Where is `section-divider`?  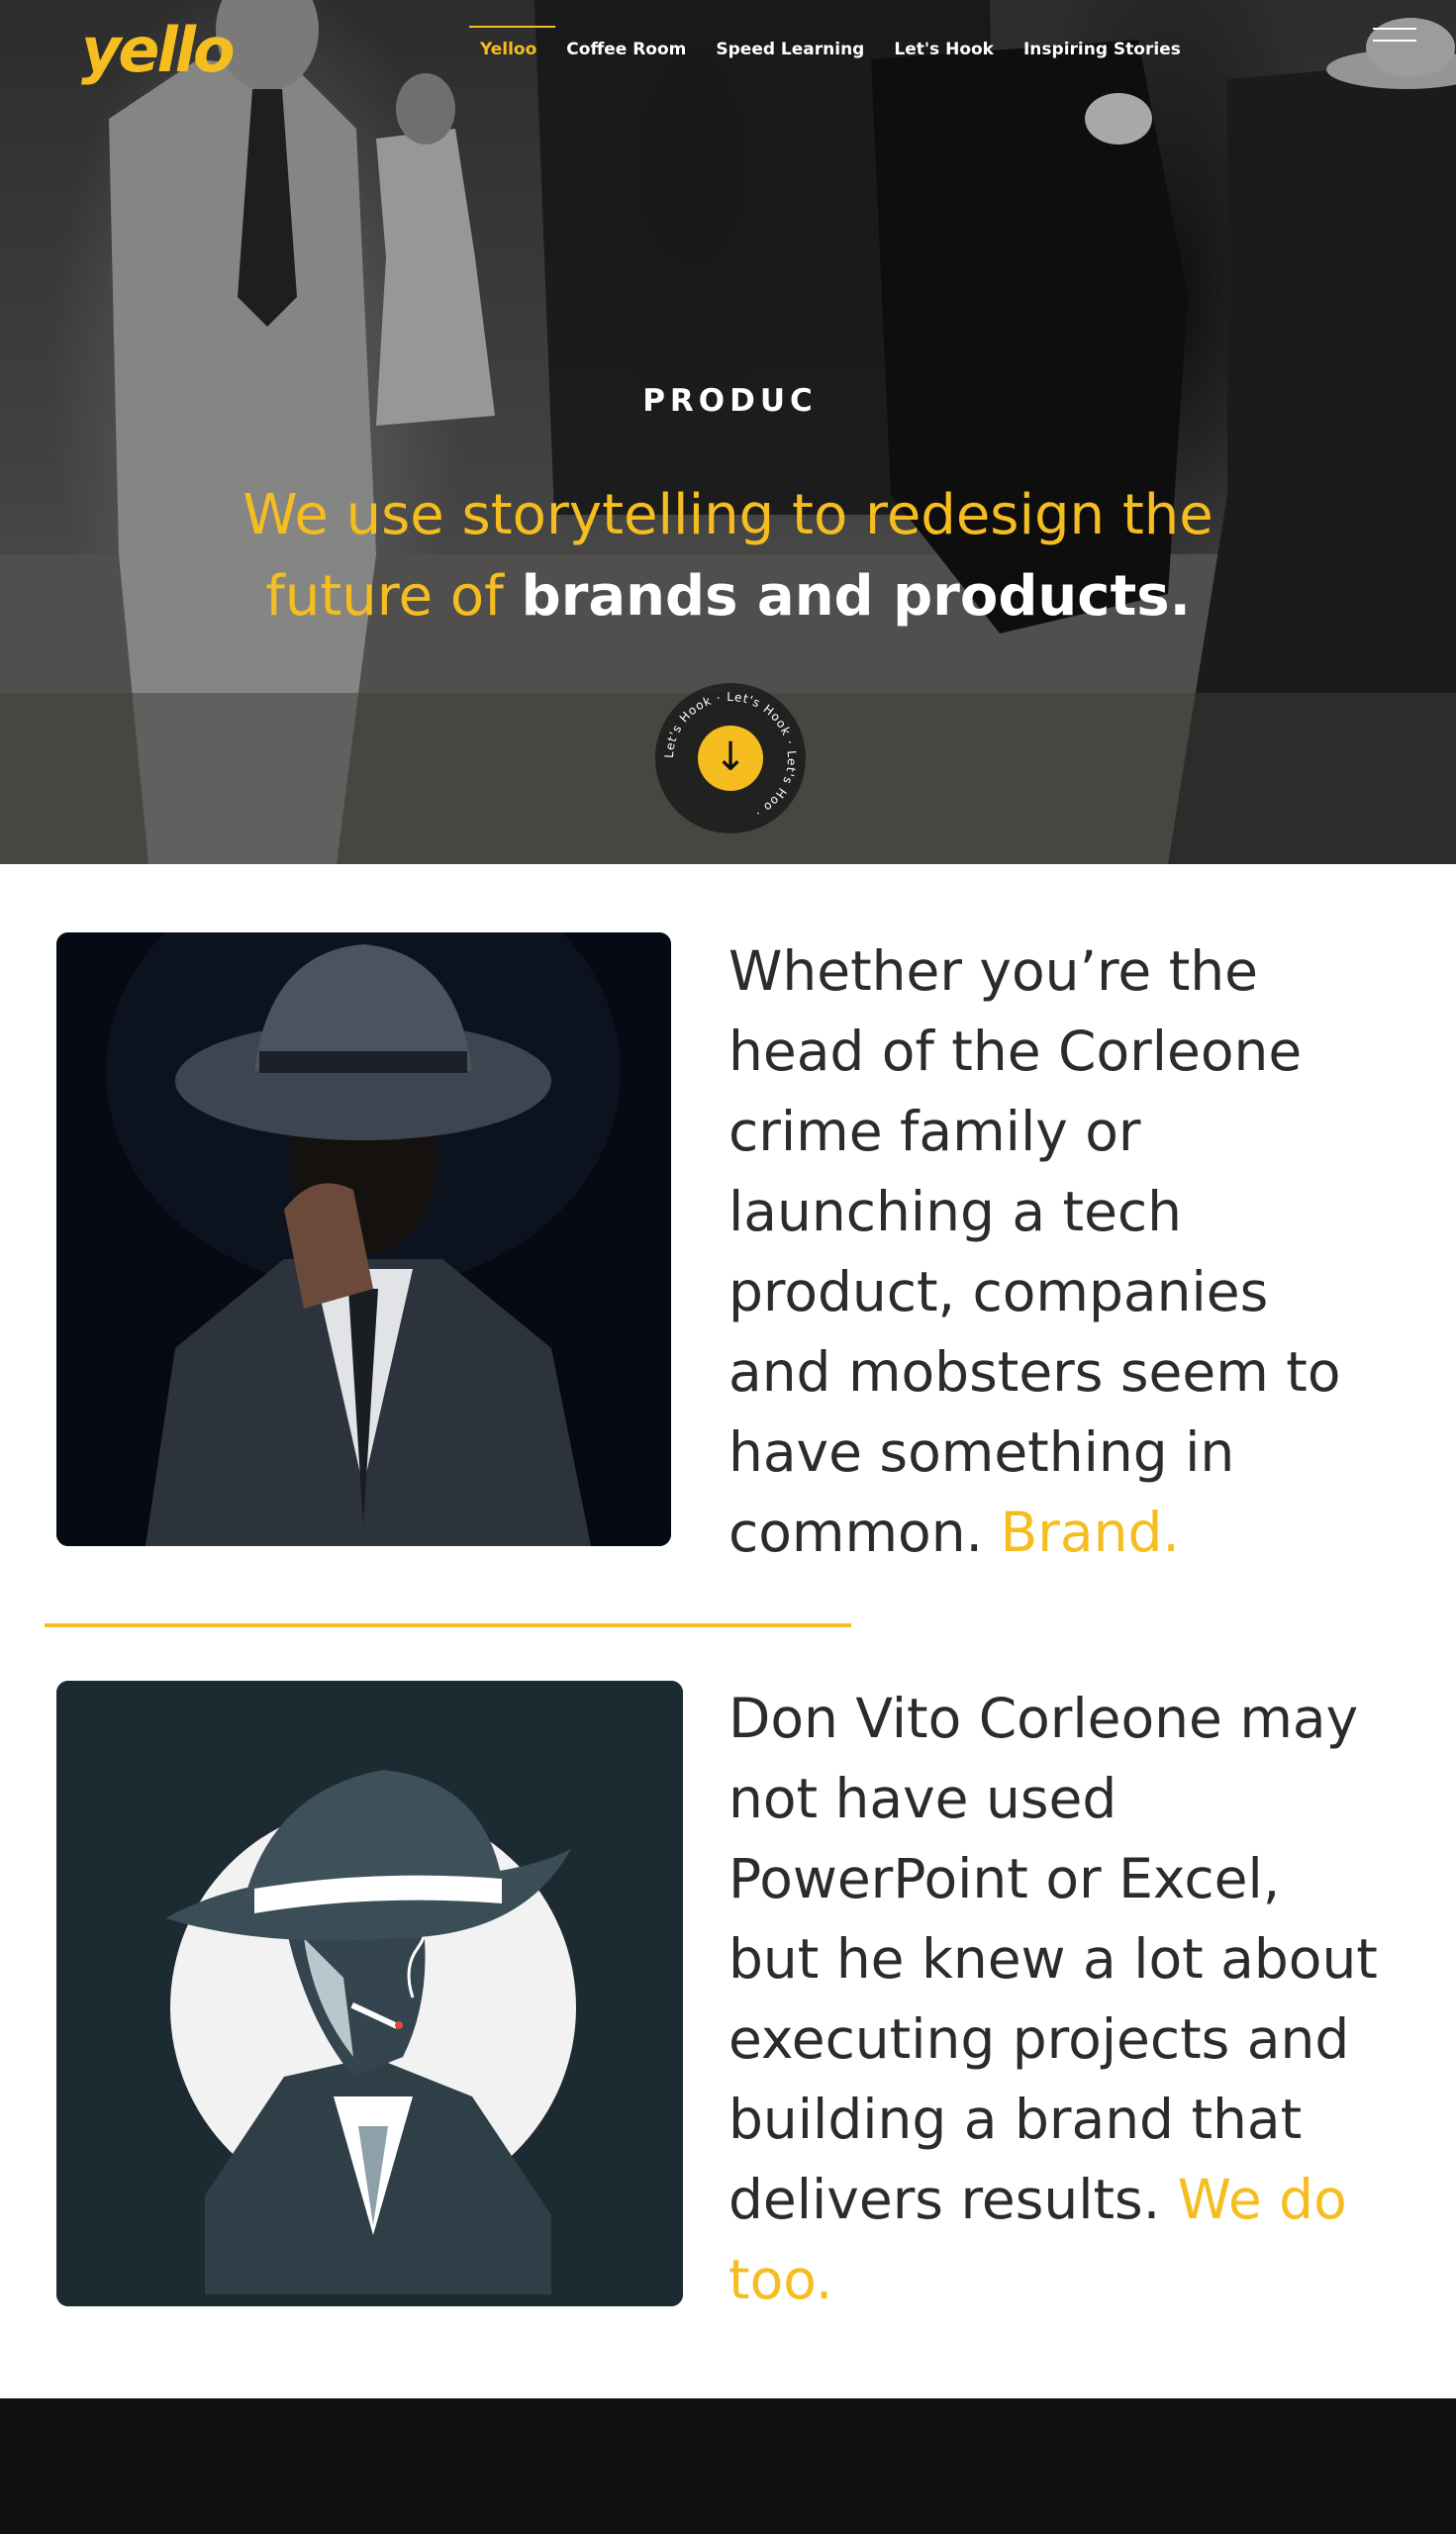
section-divider is located at coordinates (448, 1625).